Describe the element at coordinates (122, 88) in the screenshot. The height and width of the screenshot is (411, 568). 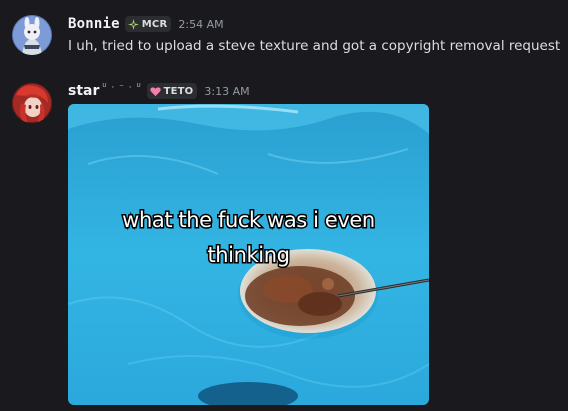
I see `name-decoration: ᵁ · ⁻ · ᵁ` at that location.